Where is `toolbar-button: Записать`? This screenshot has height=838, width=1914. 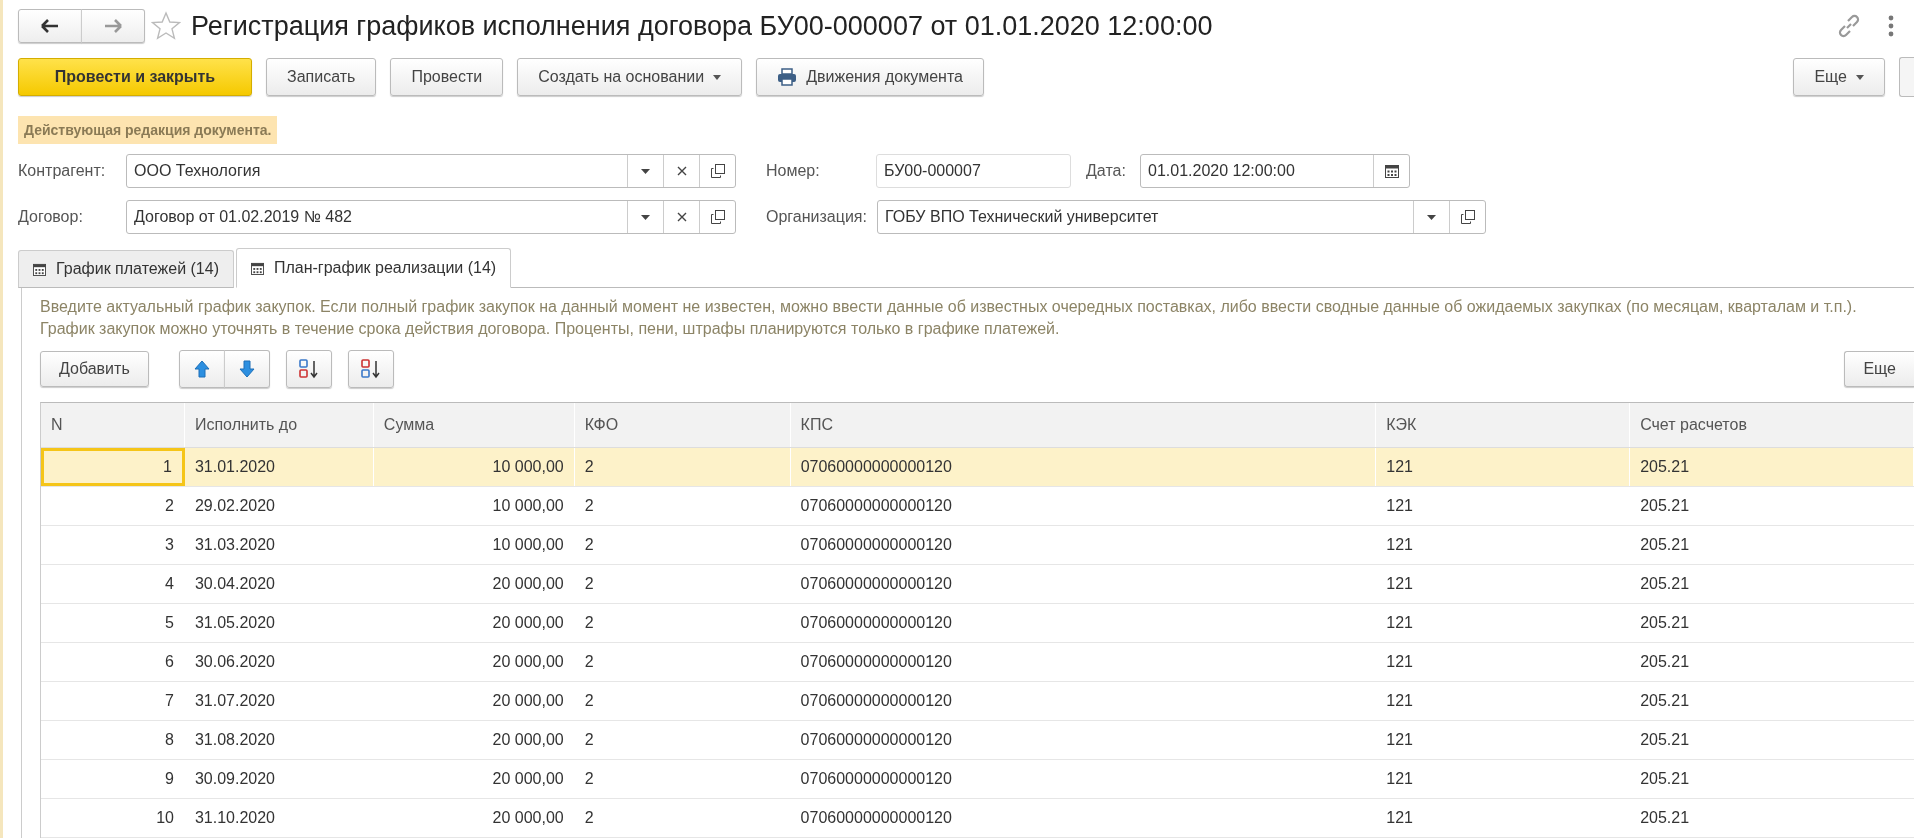
toolbar-button: Записать is located at coordinates (321, 77).